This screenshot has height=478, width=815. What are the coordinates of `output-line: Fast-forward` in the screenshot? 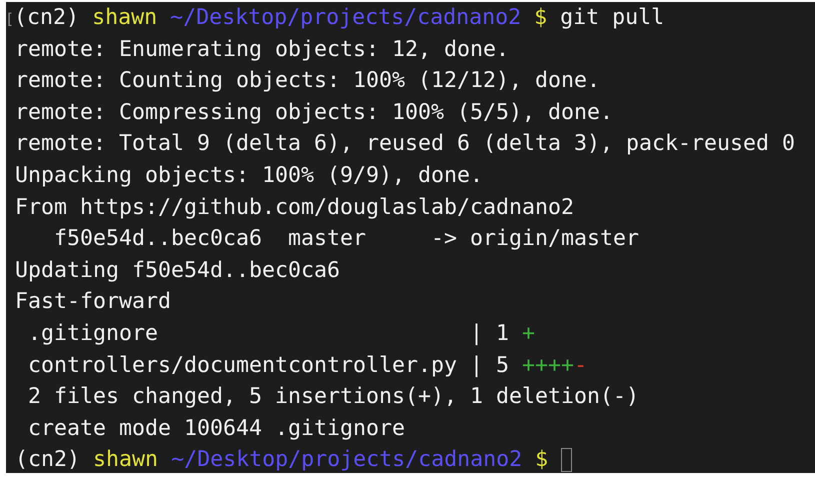 It's located at (93, 301).